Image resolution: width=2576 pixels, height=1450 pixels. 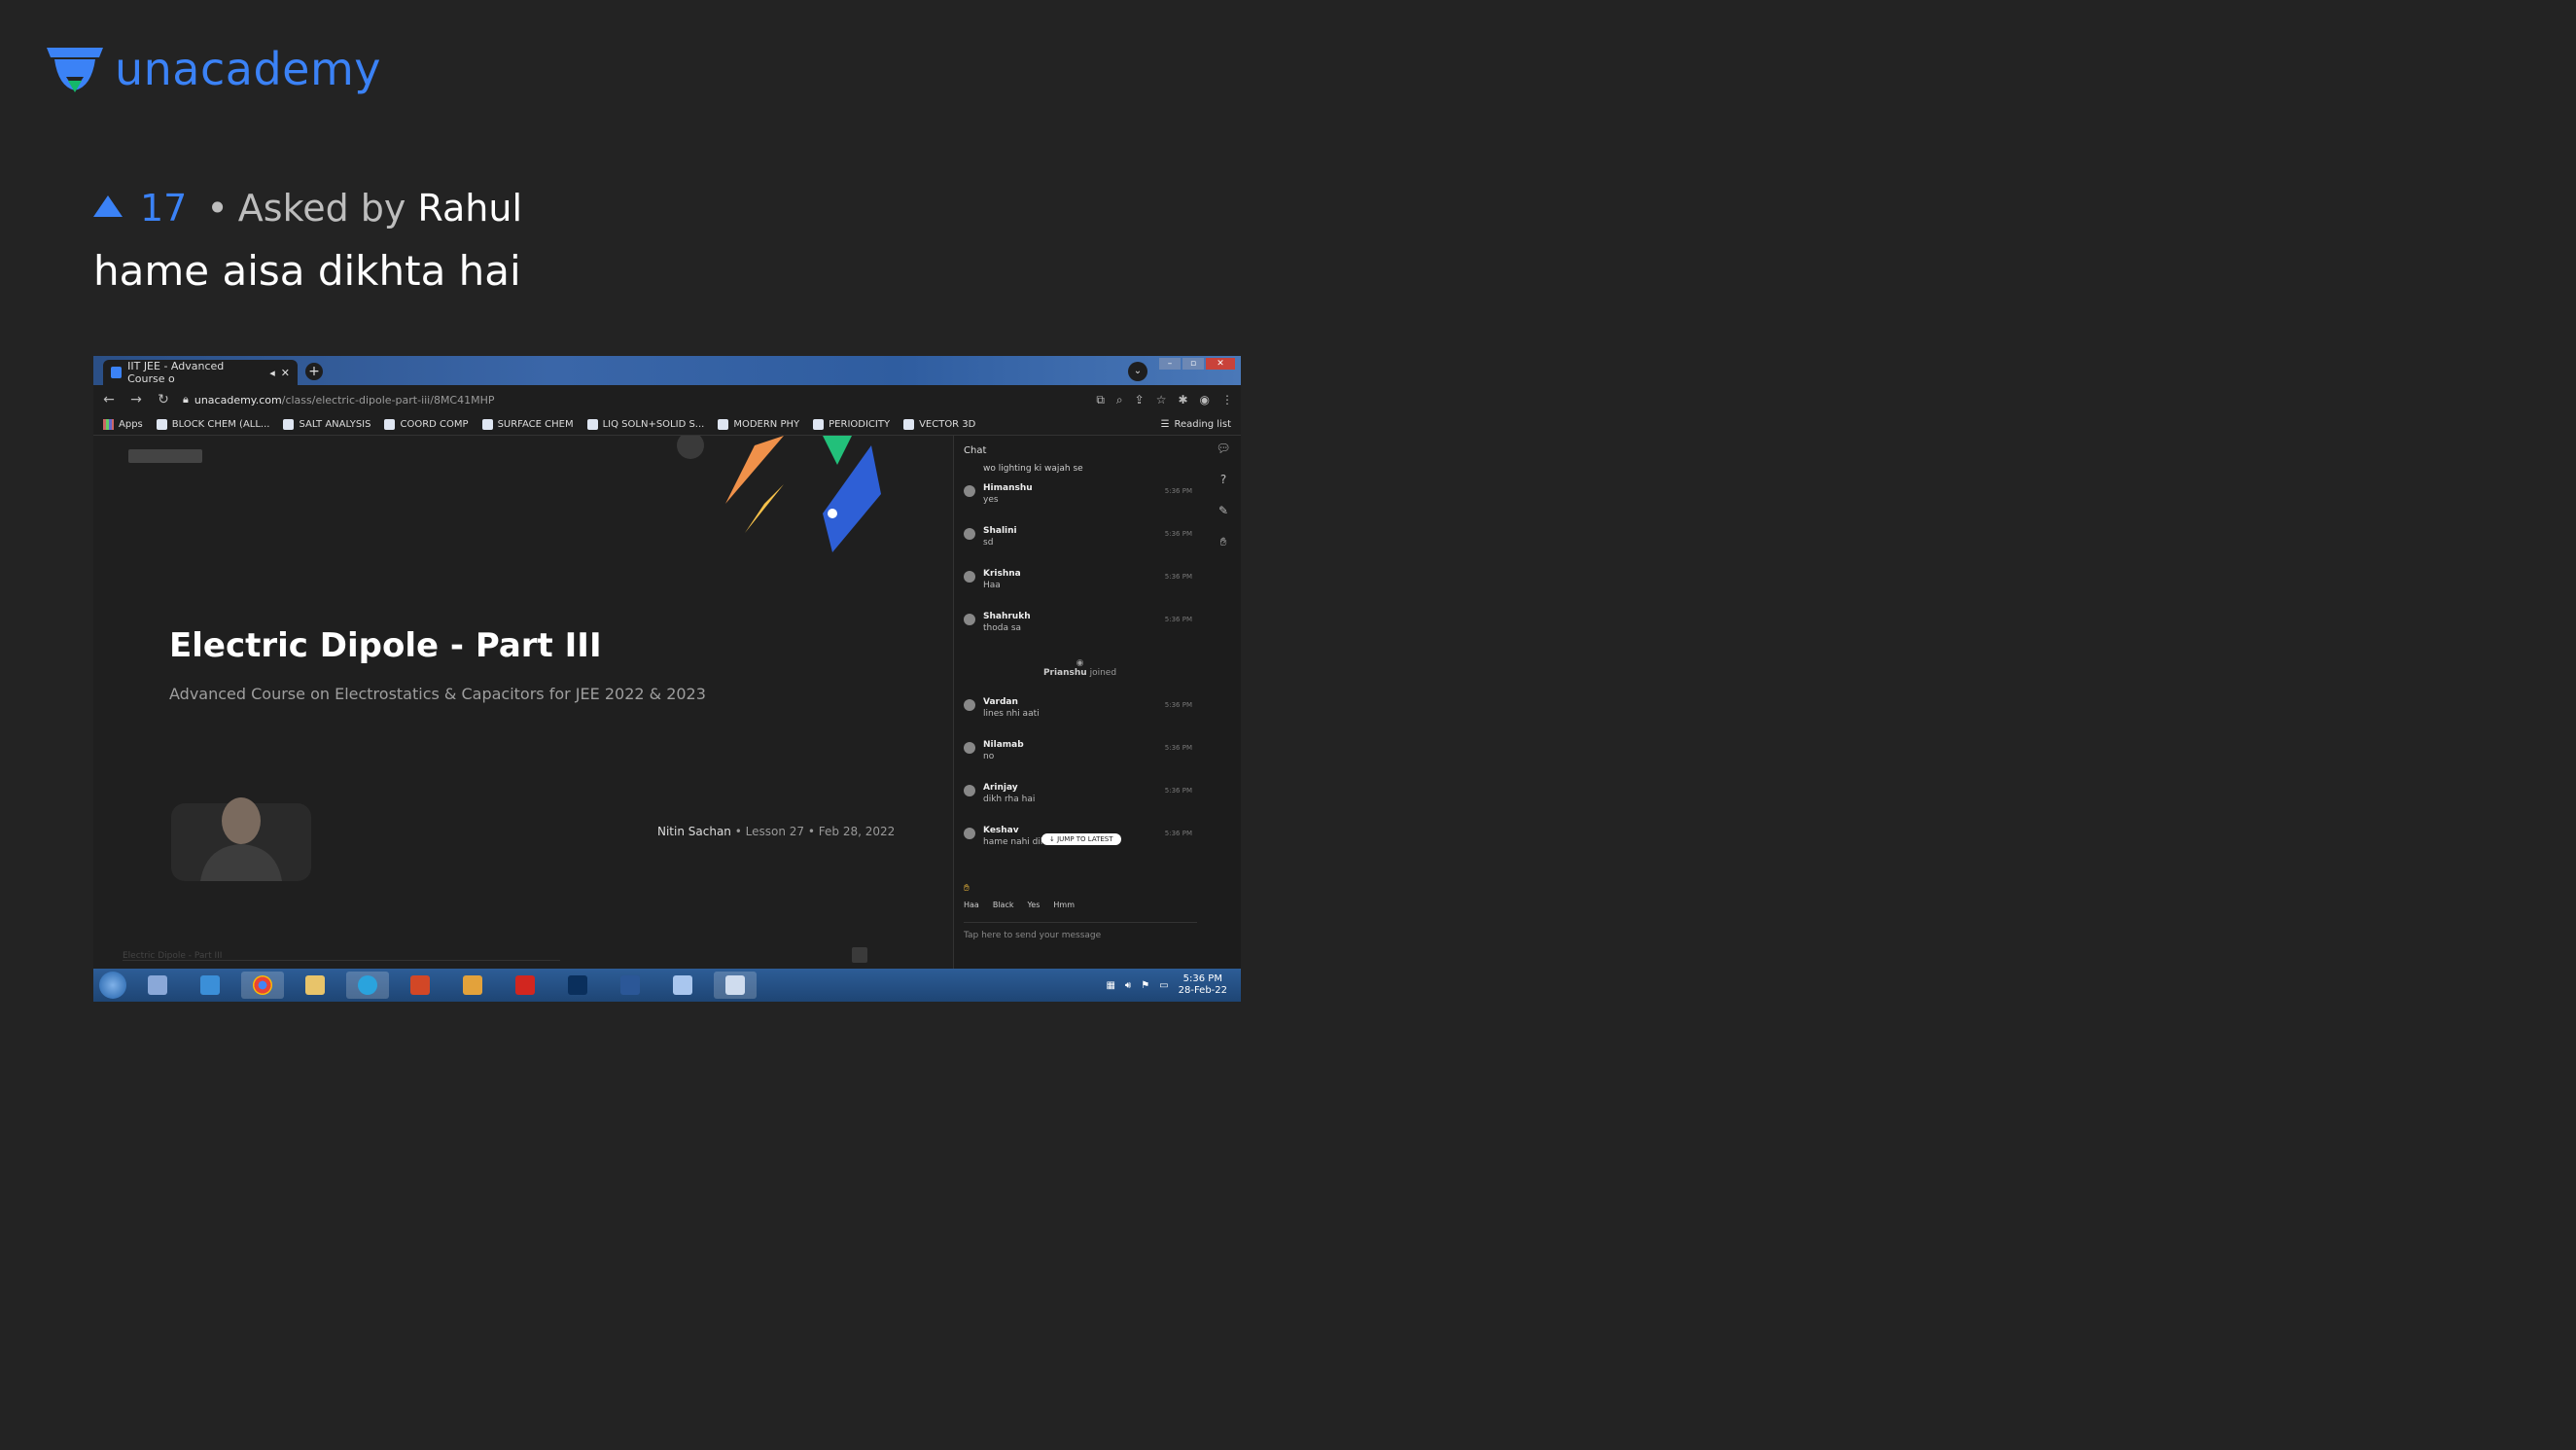 What do you see at coordinates (1227, 400) in the screenshot?
I see `menu-icon: ⋮` at bounding box center [1227, 400].